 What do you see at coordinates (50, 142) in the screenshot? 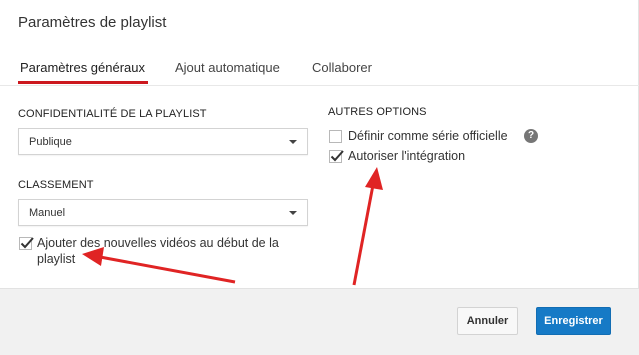
I see `privacy-select-value: Publique` at bounding box center [50, 142].